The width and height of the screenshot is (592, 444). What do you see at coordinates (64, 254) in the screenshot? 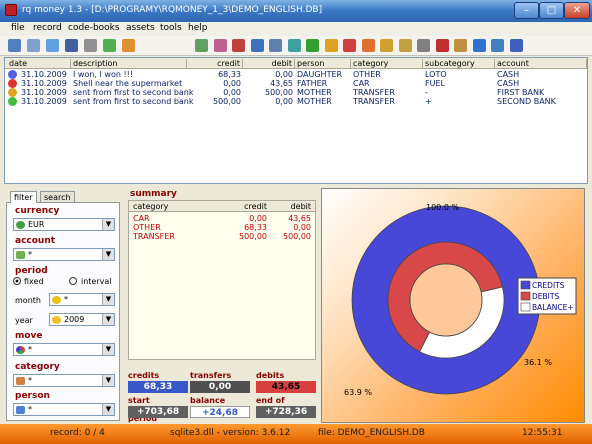
I see `account-select: * ▼` at bounding box center [64, 254].